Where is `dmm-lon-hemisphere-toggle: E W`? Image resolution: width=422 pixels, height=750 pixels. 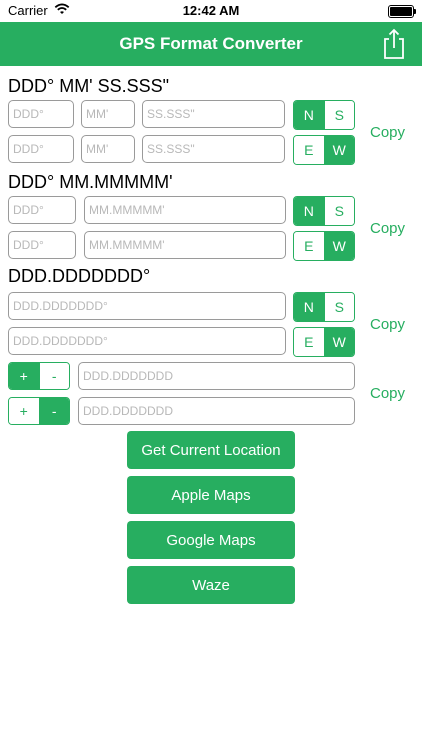 dmm-lon-hemisphere-toggle: E W is located at coordinates (324, 246).